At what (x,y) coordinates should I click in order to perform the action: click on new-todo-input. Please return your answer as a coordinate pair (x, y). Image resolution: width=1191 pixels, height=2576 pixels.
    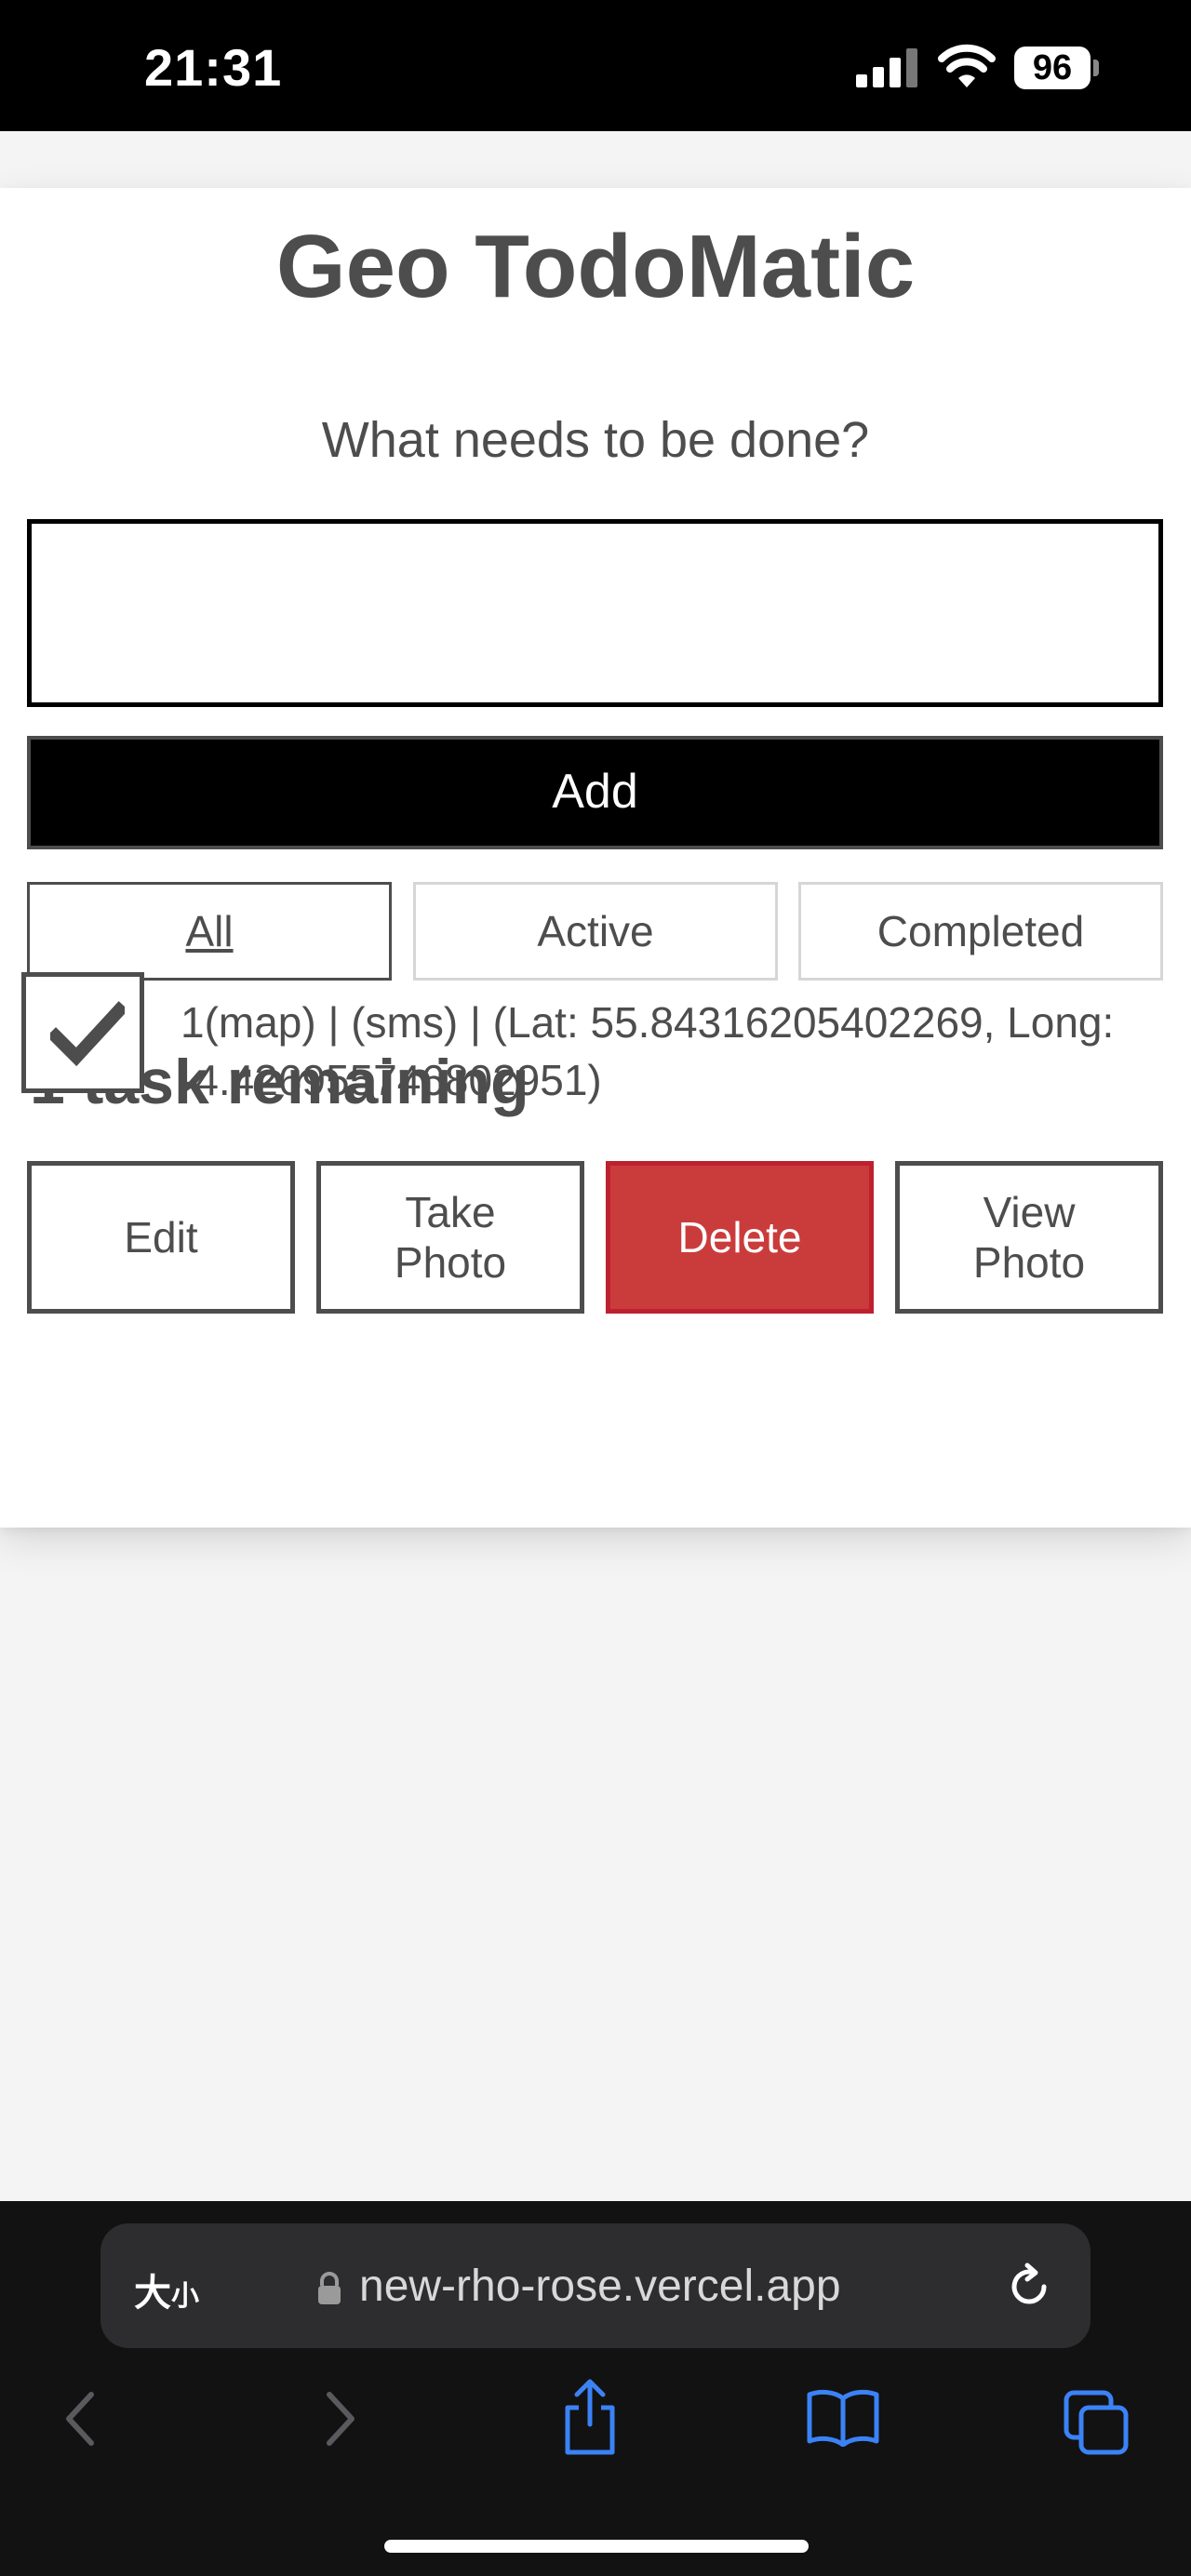
    Looking at the image, I should click on (595, 613).